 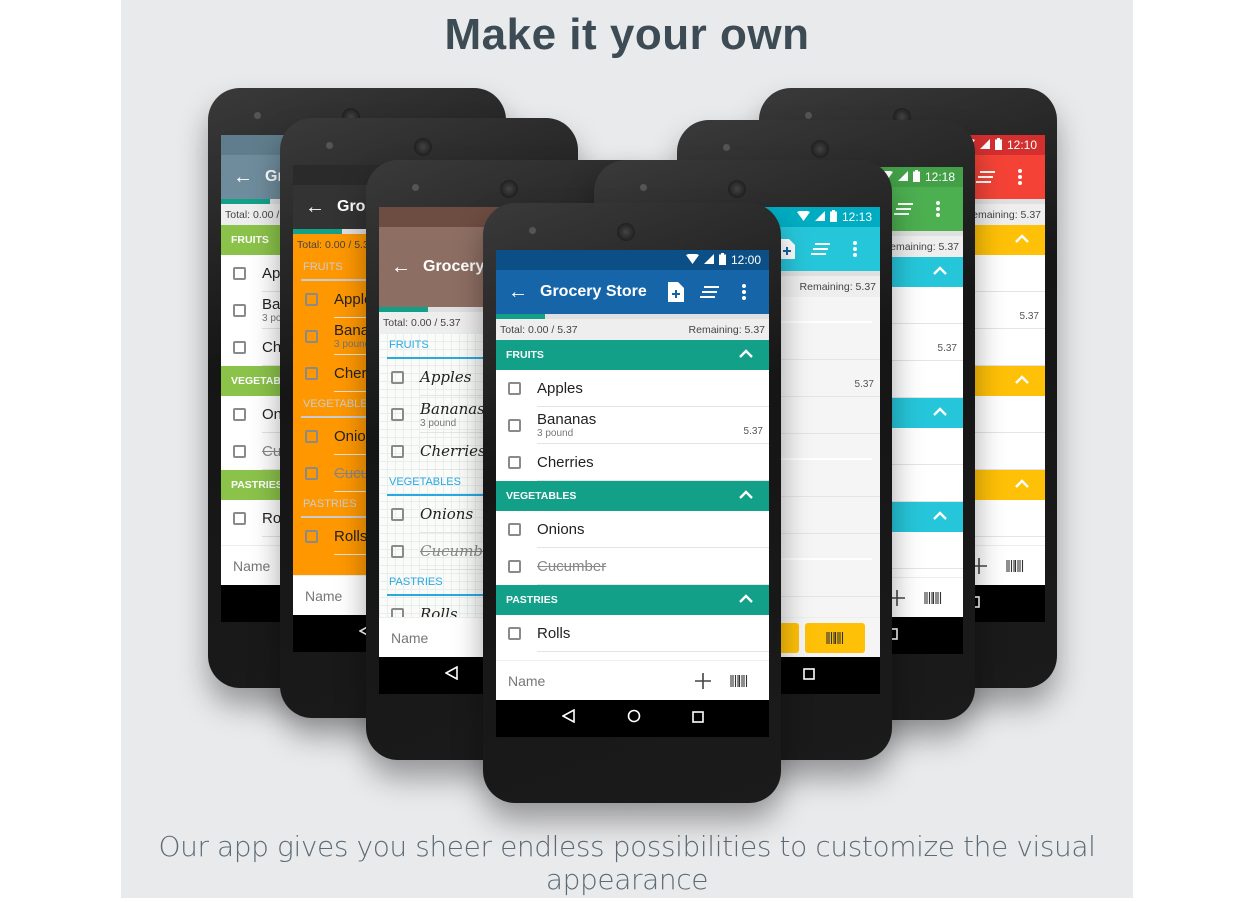 What do you see at coordinates (593, 291) in the screenshot?
I see `list-title: Grocery Store` at bounding box center [593, 291].